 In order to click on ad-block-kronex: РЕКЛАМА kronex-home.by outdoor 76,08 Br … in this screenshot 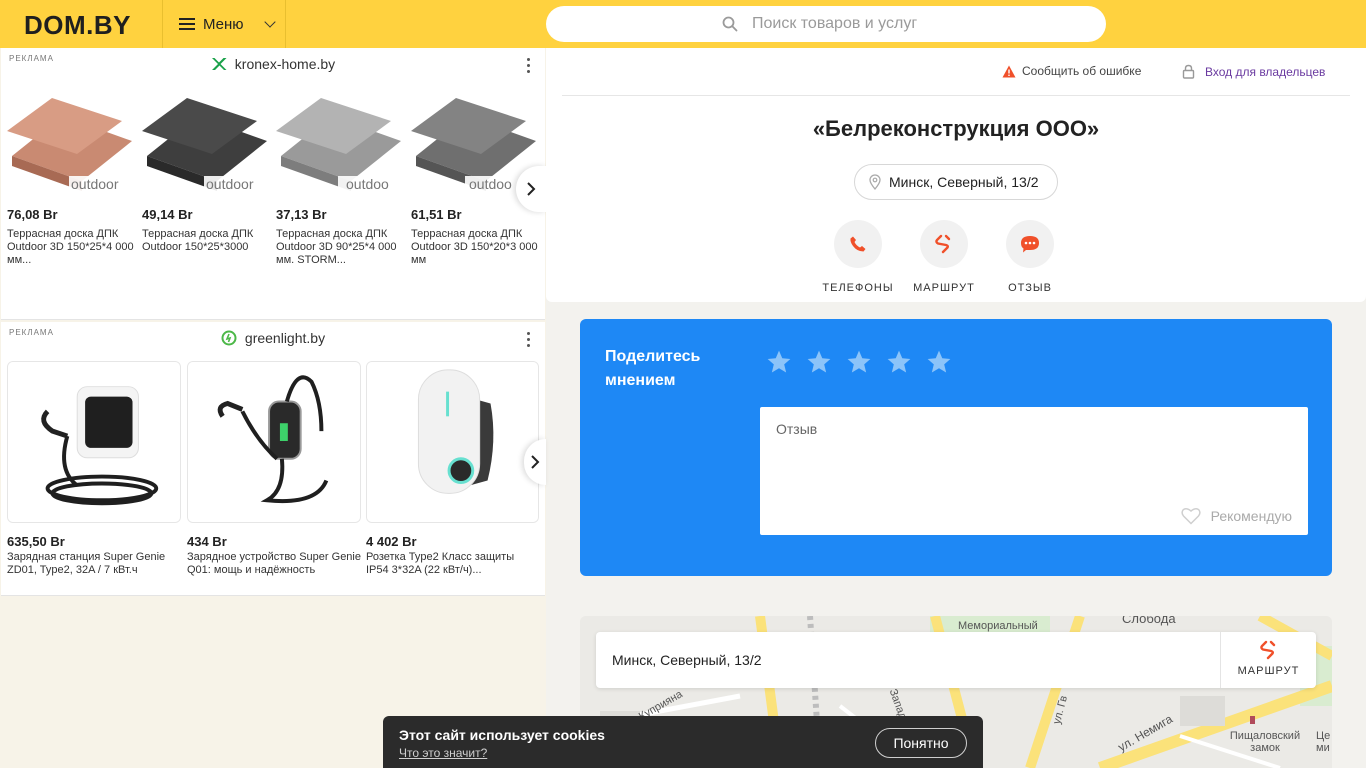, I will do `click(273, 184)`.